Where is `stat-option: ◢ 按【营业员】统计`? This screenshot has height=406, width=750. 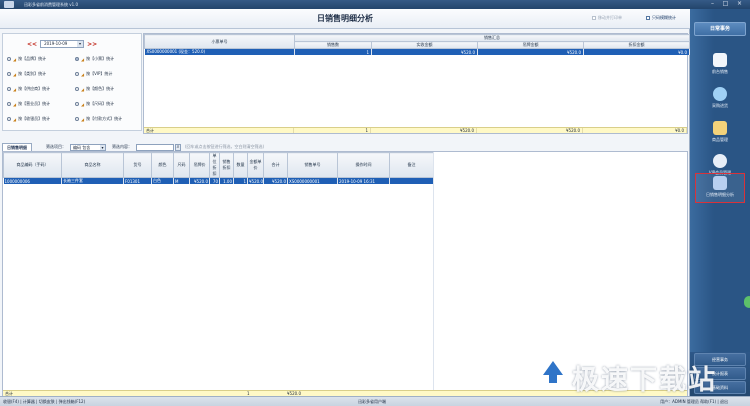
stat-option: ◢ 按【营业员】统计 is located at coordinates (41, 104).